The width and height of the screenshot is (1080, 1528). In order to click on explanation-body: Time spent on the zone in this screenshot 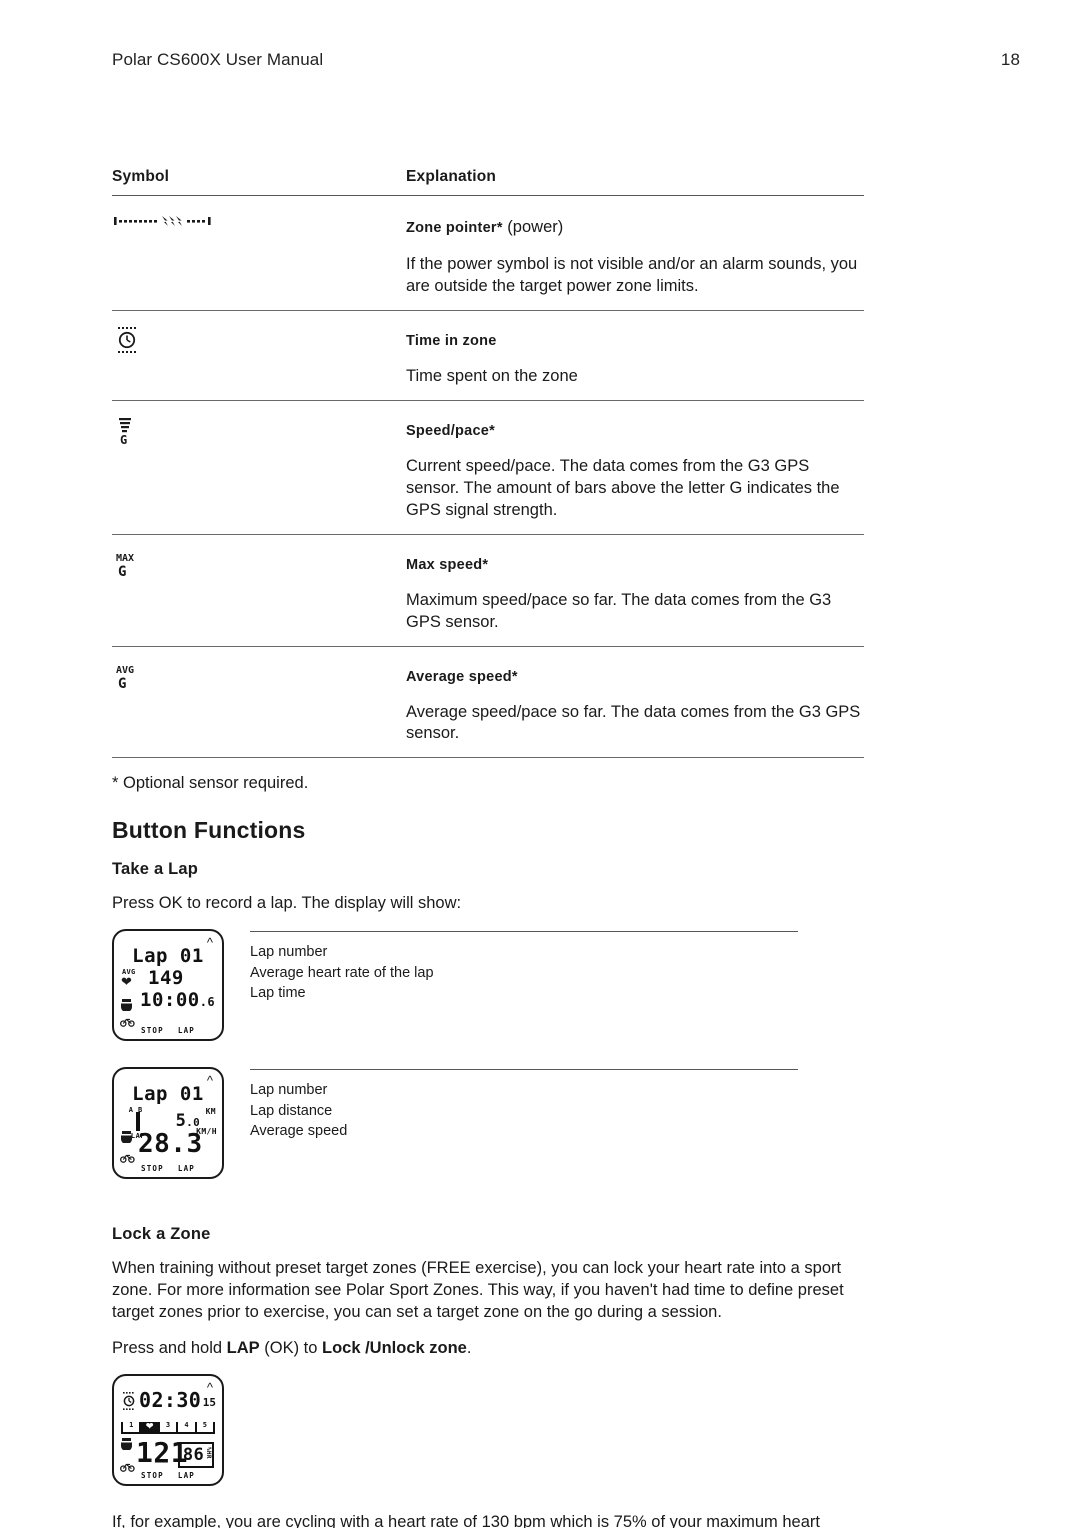, I will do `click(492, 375)`.